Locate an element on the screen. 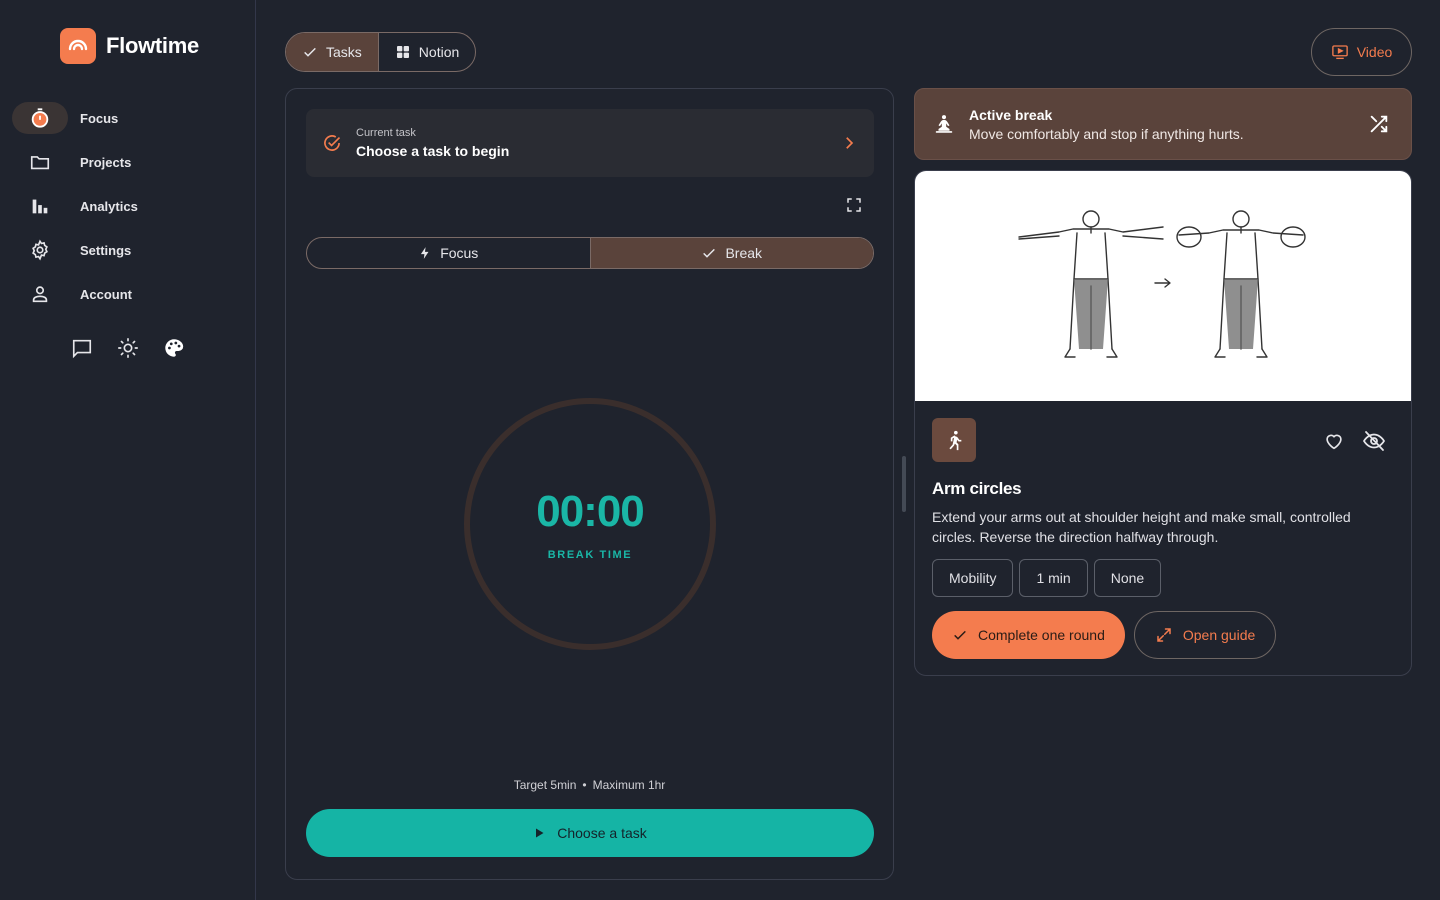  mode-break-button: Break is located at coordinates (731, 253).